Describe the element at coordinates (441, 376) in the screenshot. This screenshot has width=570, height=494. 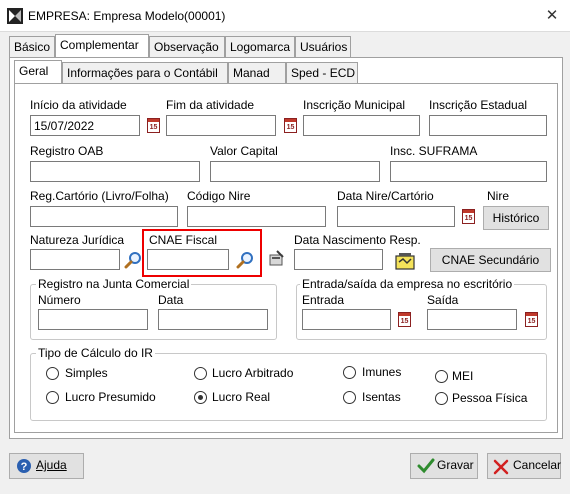
I see `radio-mei` at that location.